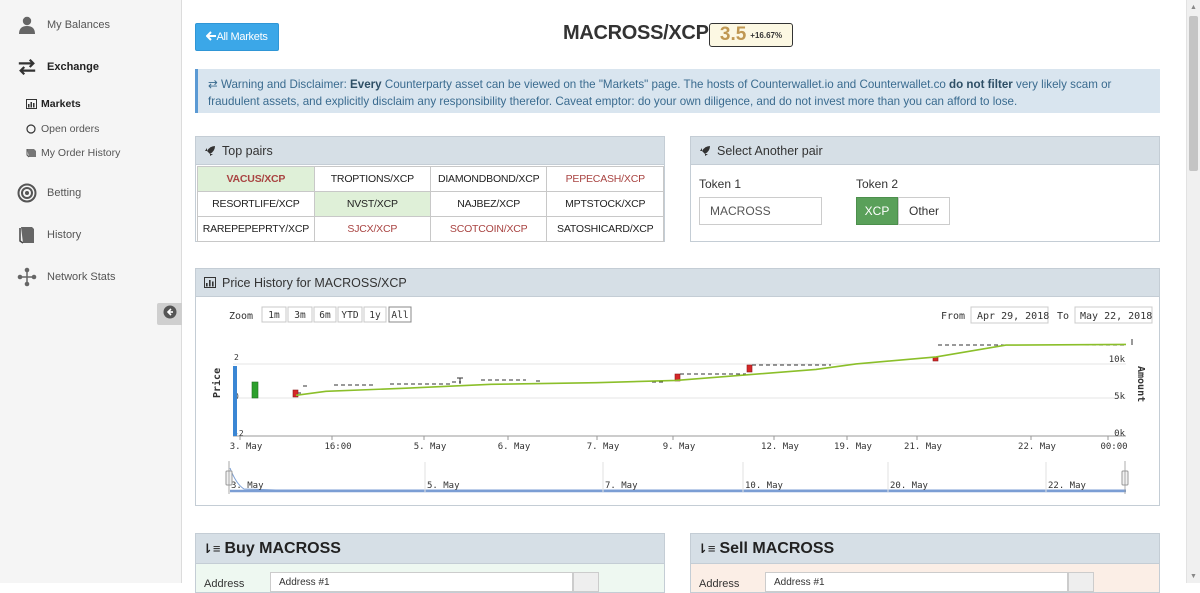 The image size is (1200, 593). I want to click on exchange-icon, so click(27, 67).